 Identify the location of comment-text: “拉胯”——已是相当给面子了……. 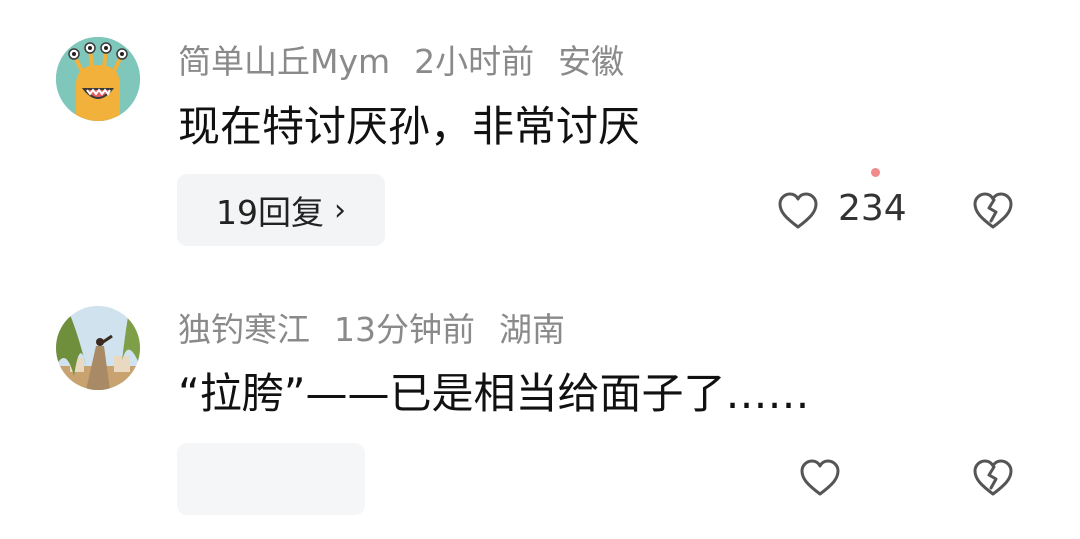
(494, 393).